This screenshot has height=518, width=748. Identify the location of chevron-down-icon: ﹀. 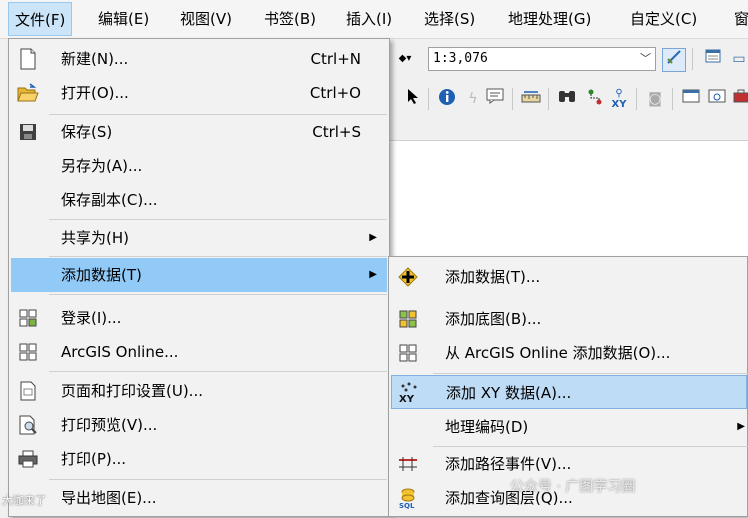
(645, 59).